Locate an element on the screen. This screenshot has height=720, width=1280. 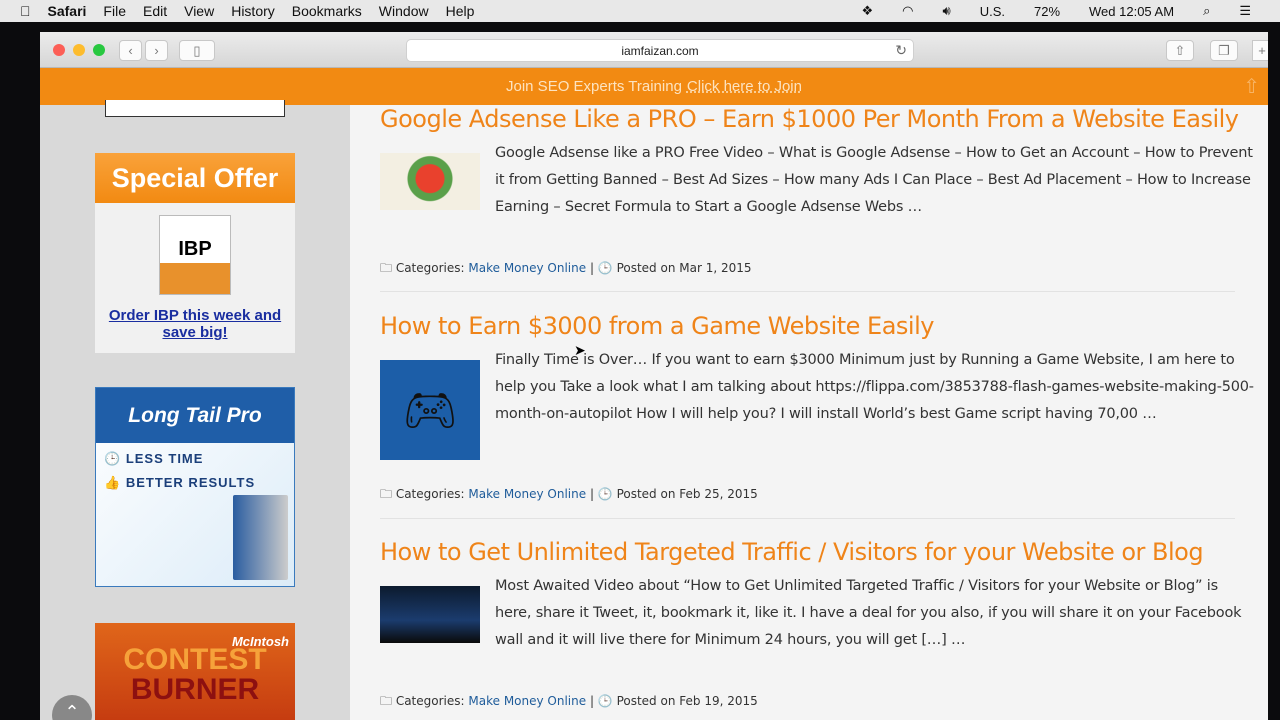
ad-line-text: BETTER RESULTS is located at coordinates (190, 482).